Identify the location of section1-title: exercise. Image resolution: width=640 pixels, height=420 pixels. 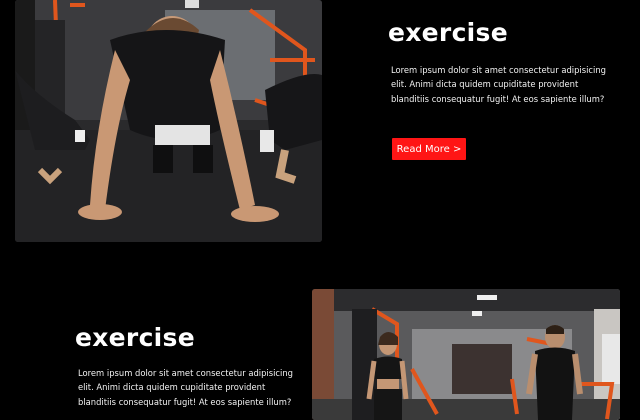
(448, 32).